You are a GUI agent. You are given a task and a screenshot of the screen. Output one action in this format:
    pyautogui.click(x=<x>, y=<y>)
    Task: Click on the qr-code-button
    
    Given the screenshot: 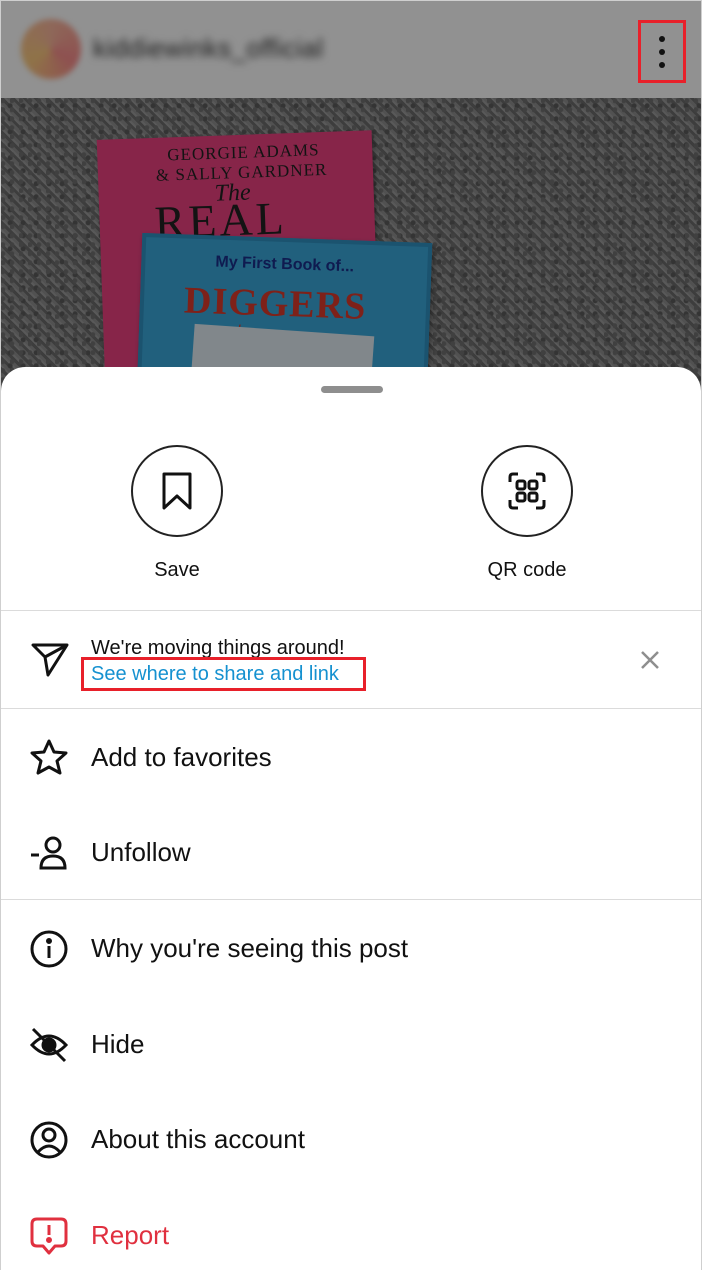 What is the action you would take?
    pyautogui.click(x=527, y=491)
    